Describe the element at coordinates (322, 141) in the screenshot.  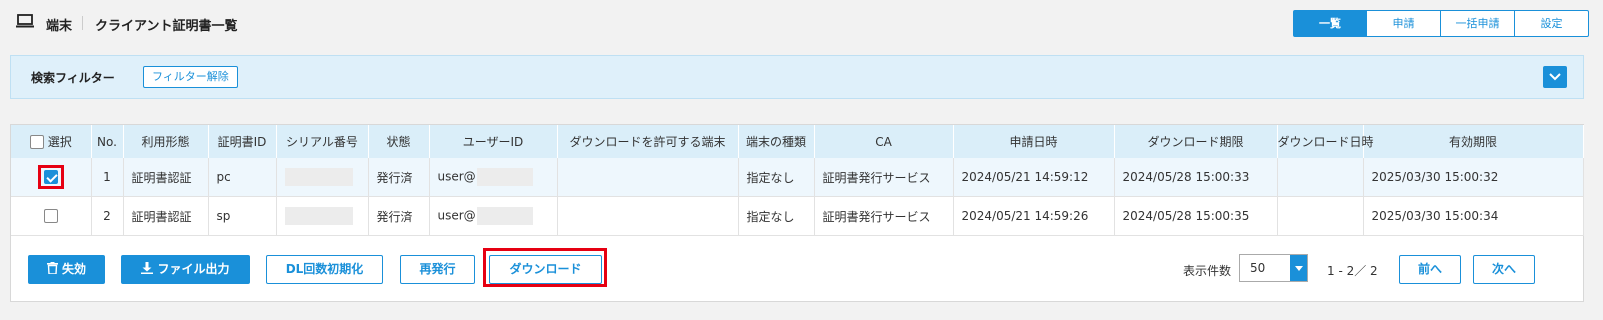
I see `column-header: シリアル番号` at that location.